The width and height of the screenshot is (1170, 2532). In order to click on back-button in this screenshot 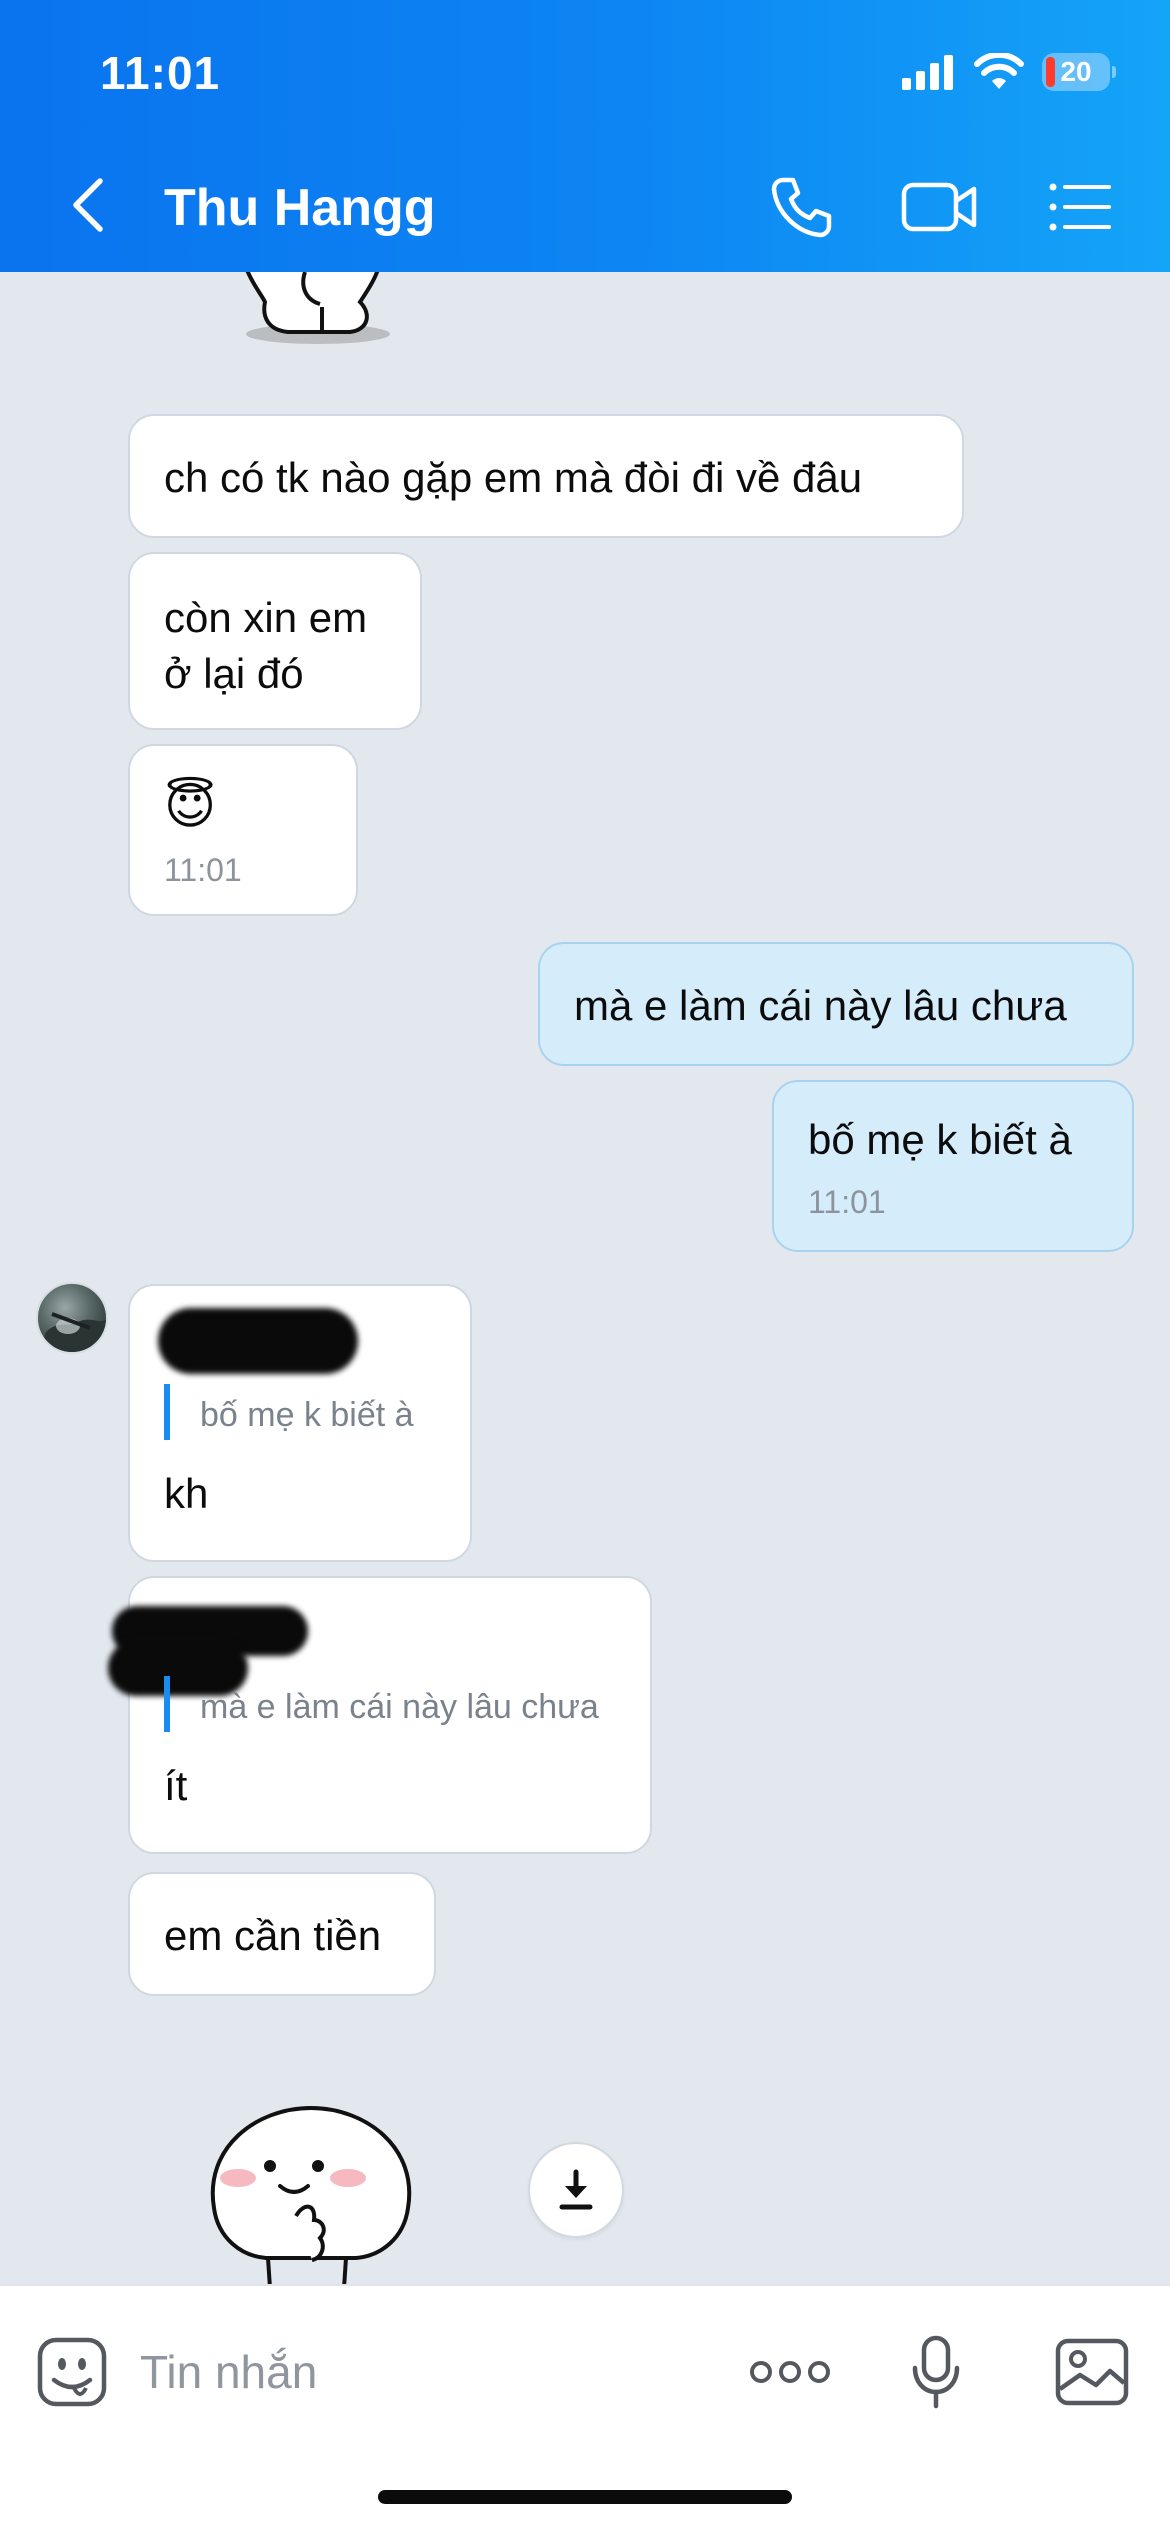, I will do `click(88, 205)`.